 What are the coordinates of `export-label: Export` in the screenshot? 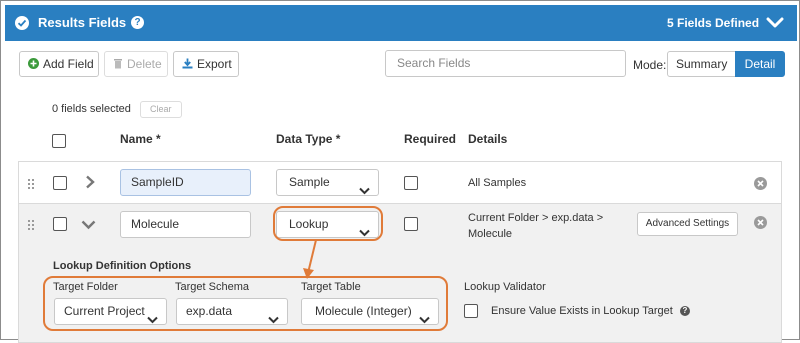 It's located at (214, 64).